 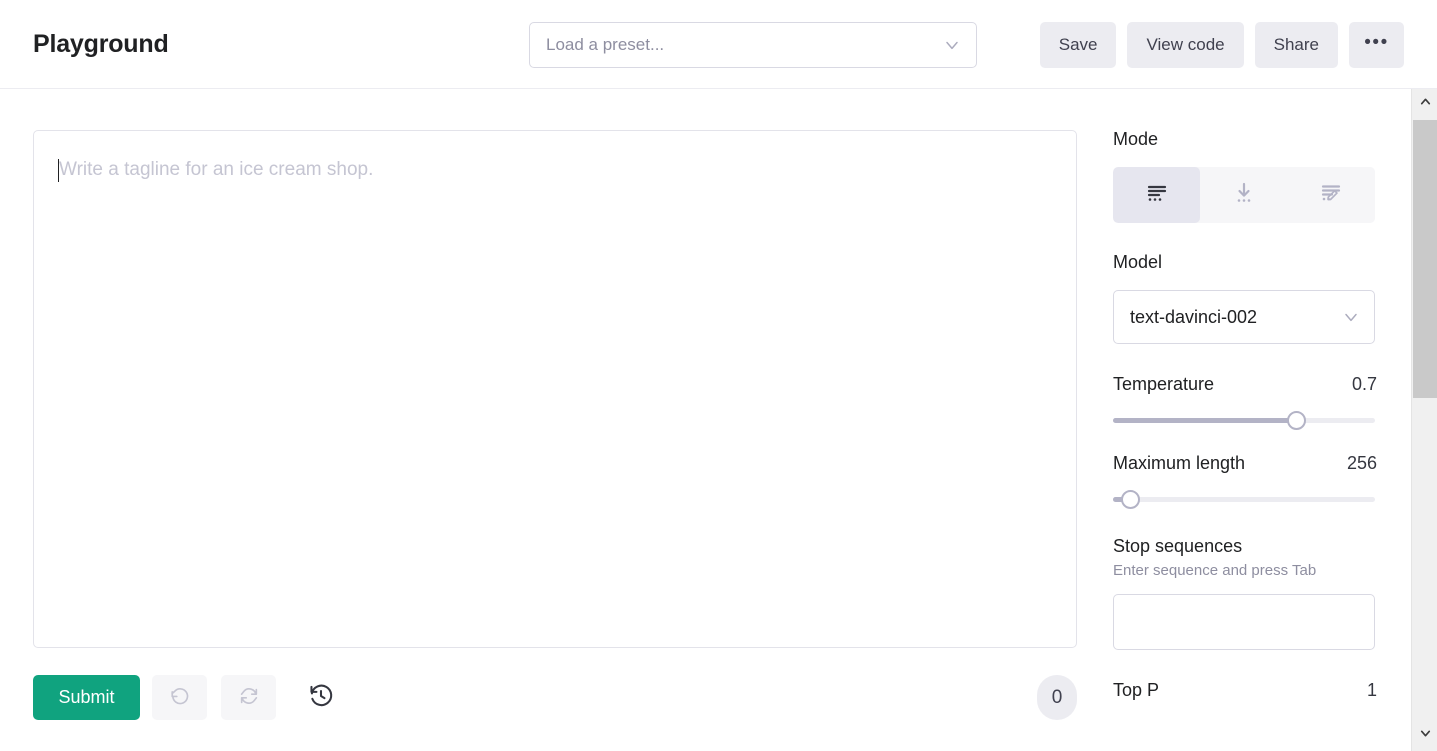 I want to click on header-actions: Save View code Share •••, so click(x=1221, y=45).